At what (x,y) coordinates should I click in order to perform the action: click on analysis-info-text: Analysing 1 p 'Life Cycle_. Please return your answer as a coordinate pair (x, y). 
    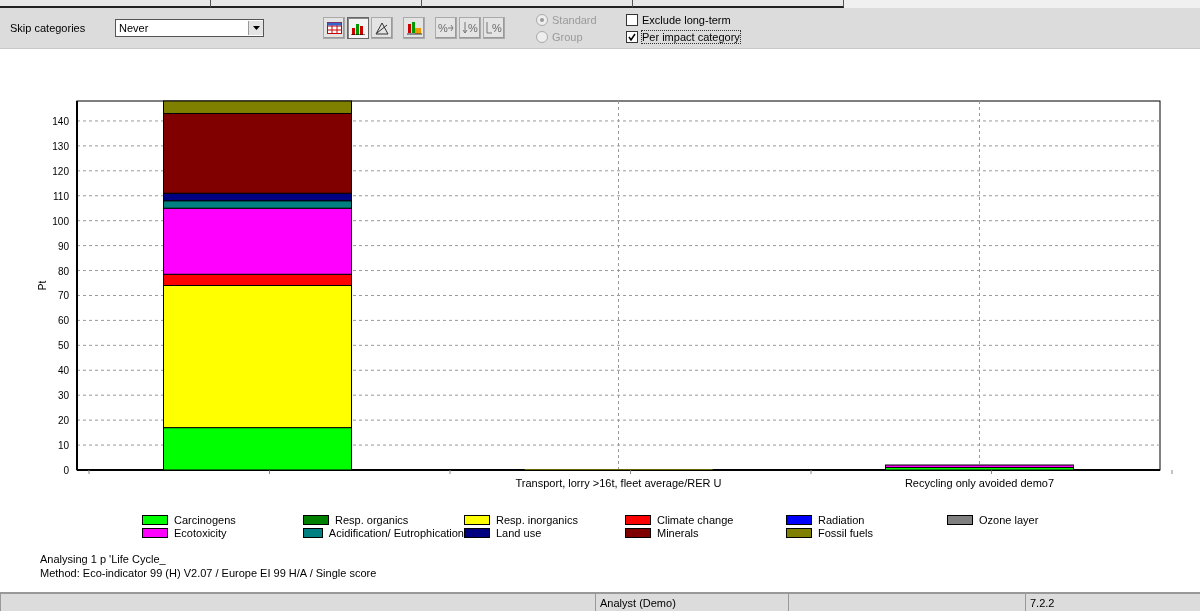
    Looking at the image, I should click on (103, 559).